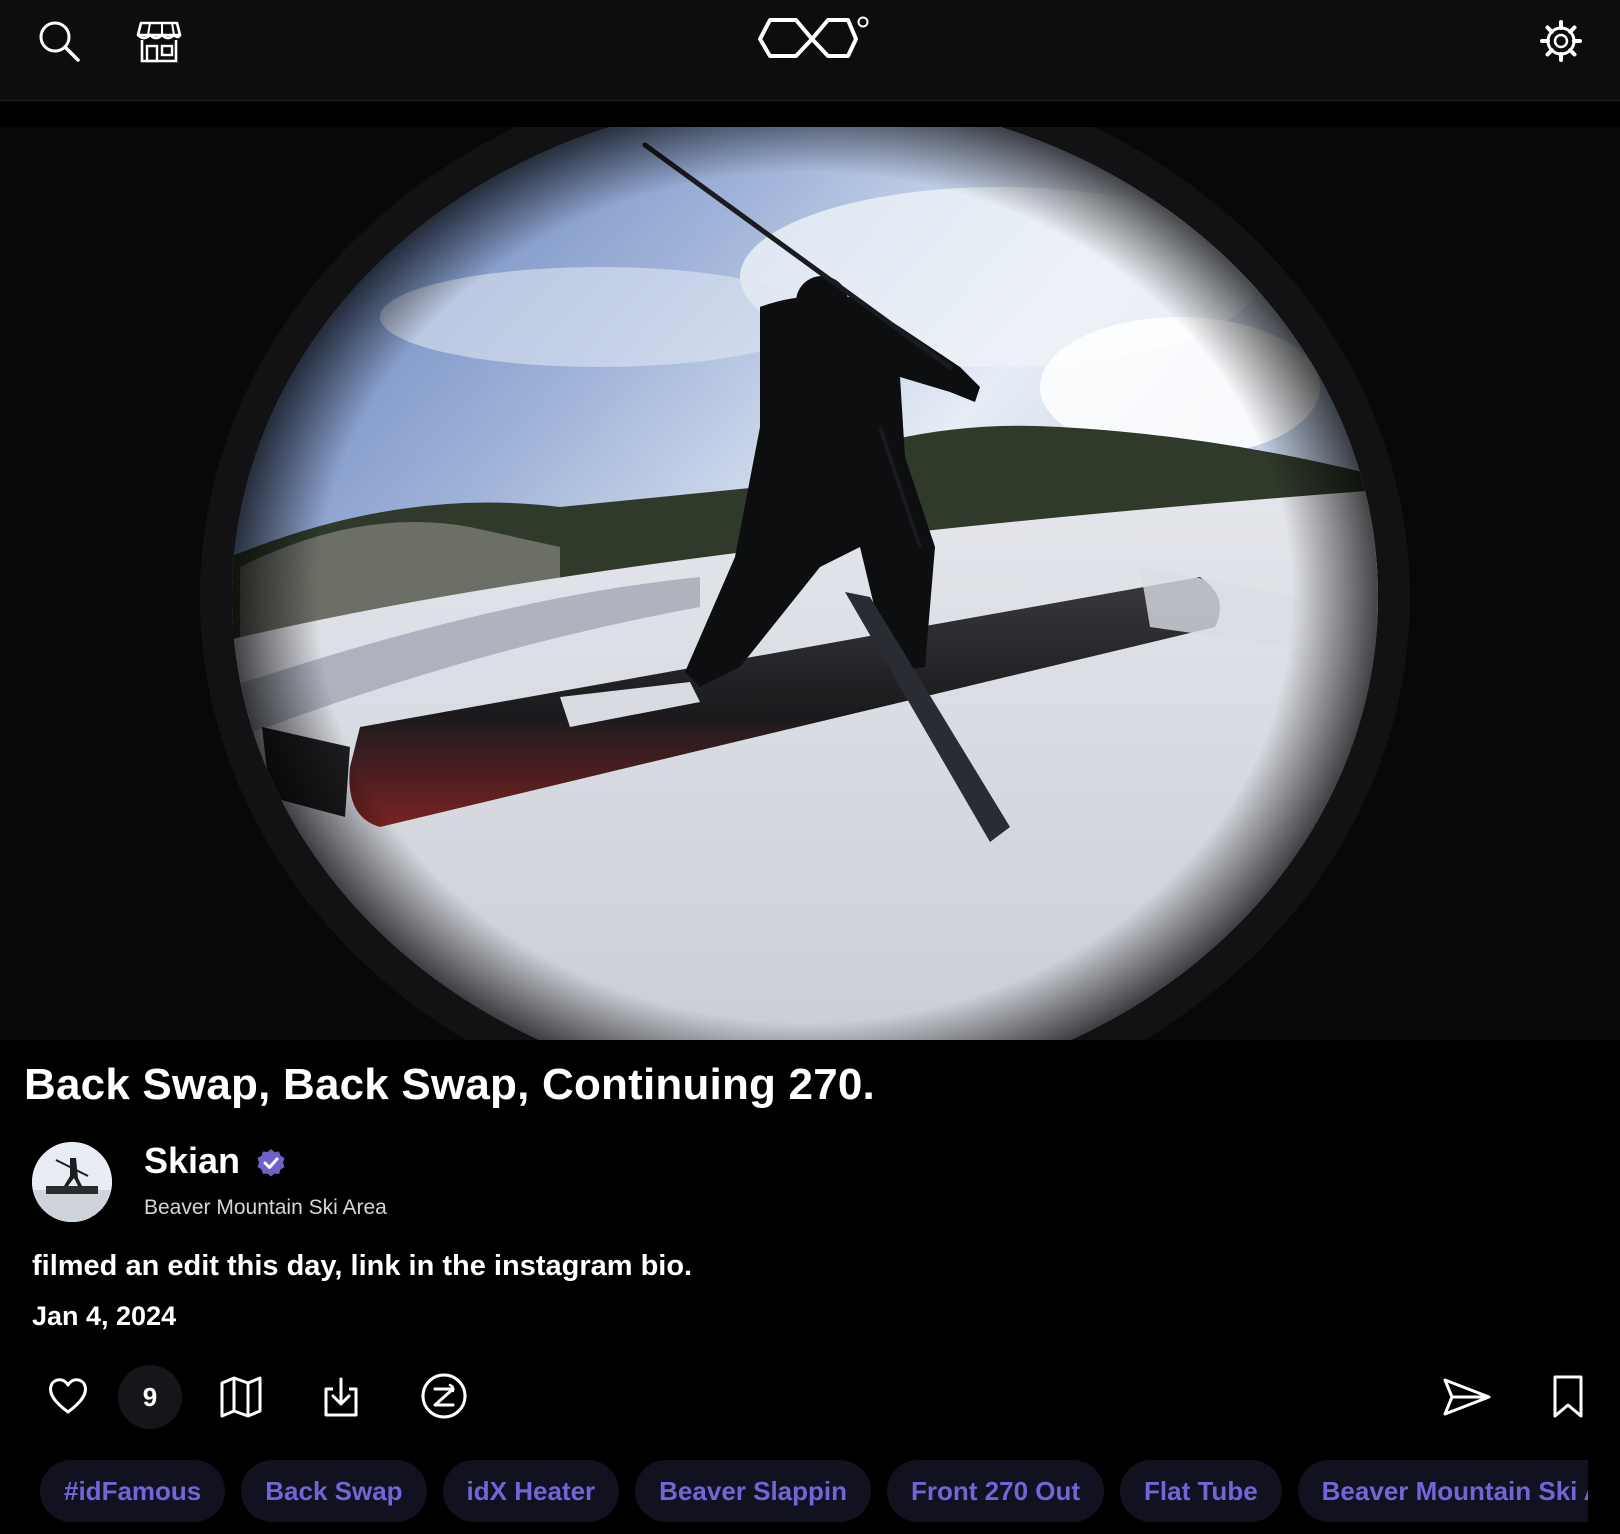 The width and height of the screenshot is (1620, 1534). Describe the element at coordinates (192, 1161) in the screenshot. I see `author-name: Skian` at that location.